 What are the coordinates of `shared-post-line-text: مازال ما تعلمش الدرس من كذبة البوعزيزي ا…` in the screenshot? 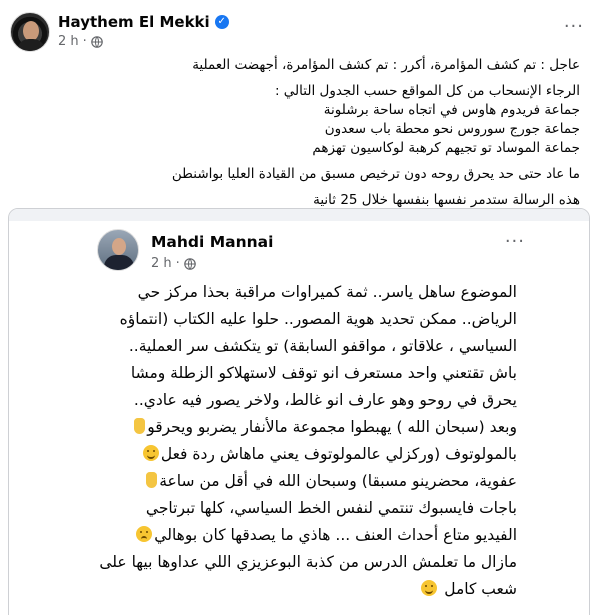 It's located at (308, 562).